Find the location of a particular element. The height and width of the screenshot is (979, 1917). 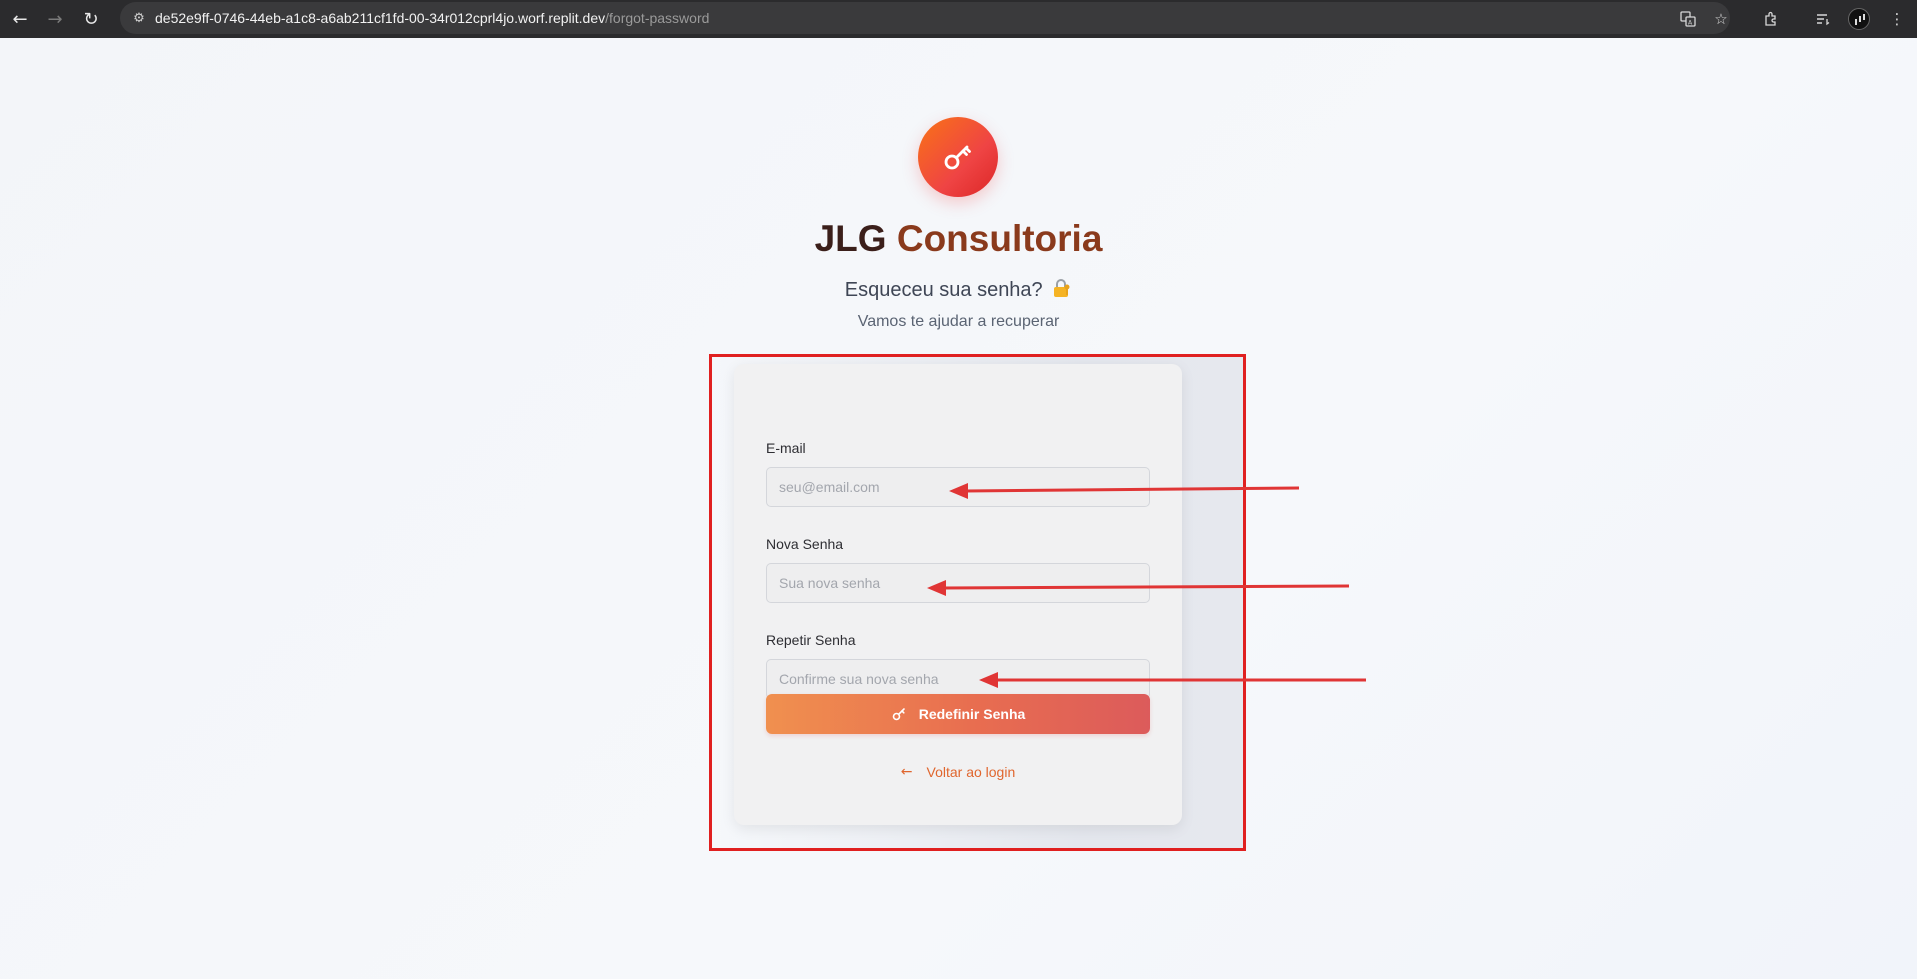

reading-list-icon is located at coordinates (1823, 19).